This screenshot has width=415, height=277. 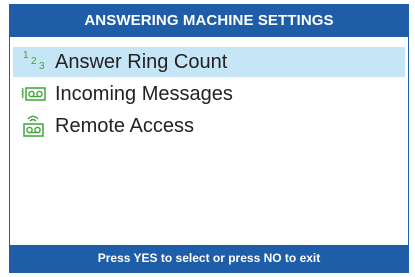 What do you see at coordinates (209, 126) in the screenshot?
I see `menu-item-remote-access: Remote Access` at bounding box center [209, 126].